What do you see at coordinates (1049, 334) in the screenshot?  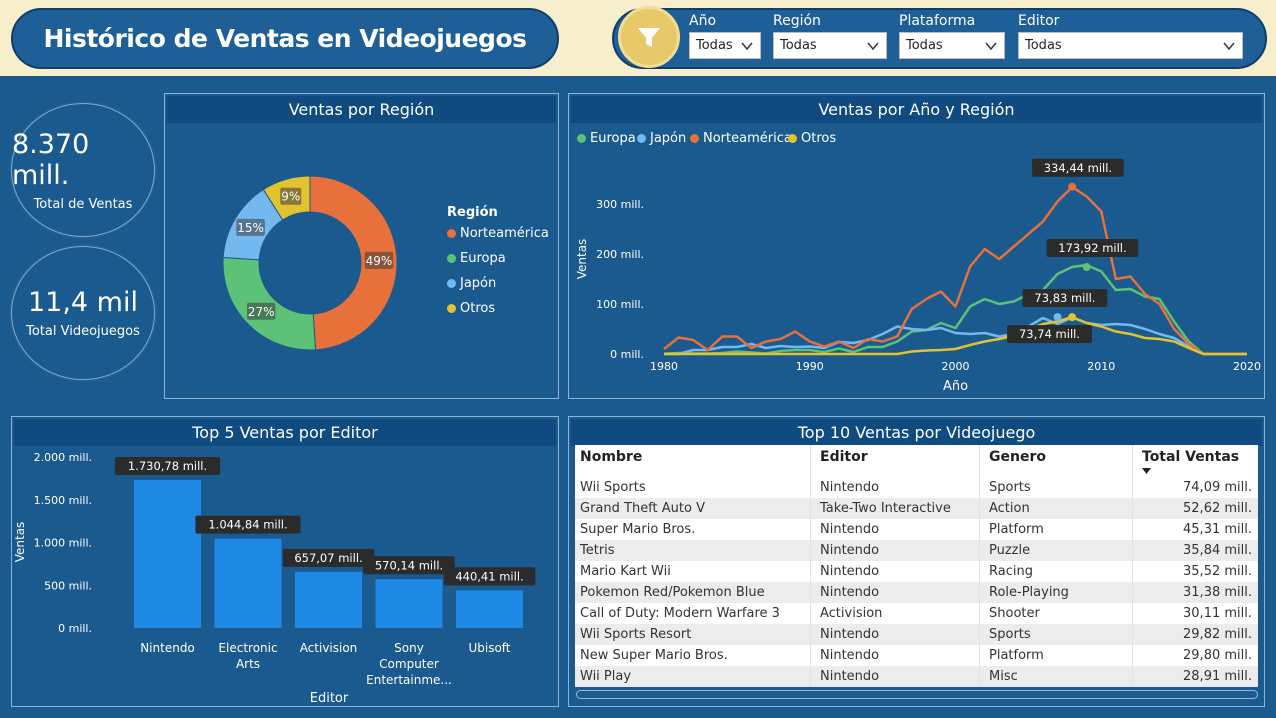 I see `annotation-label: 73,74 mill.` at bounding box center [1049, 334].